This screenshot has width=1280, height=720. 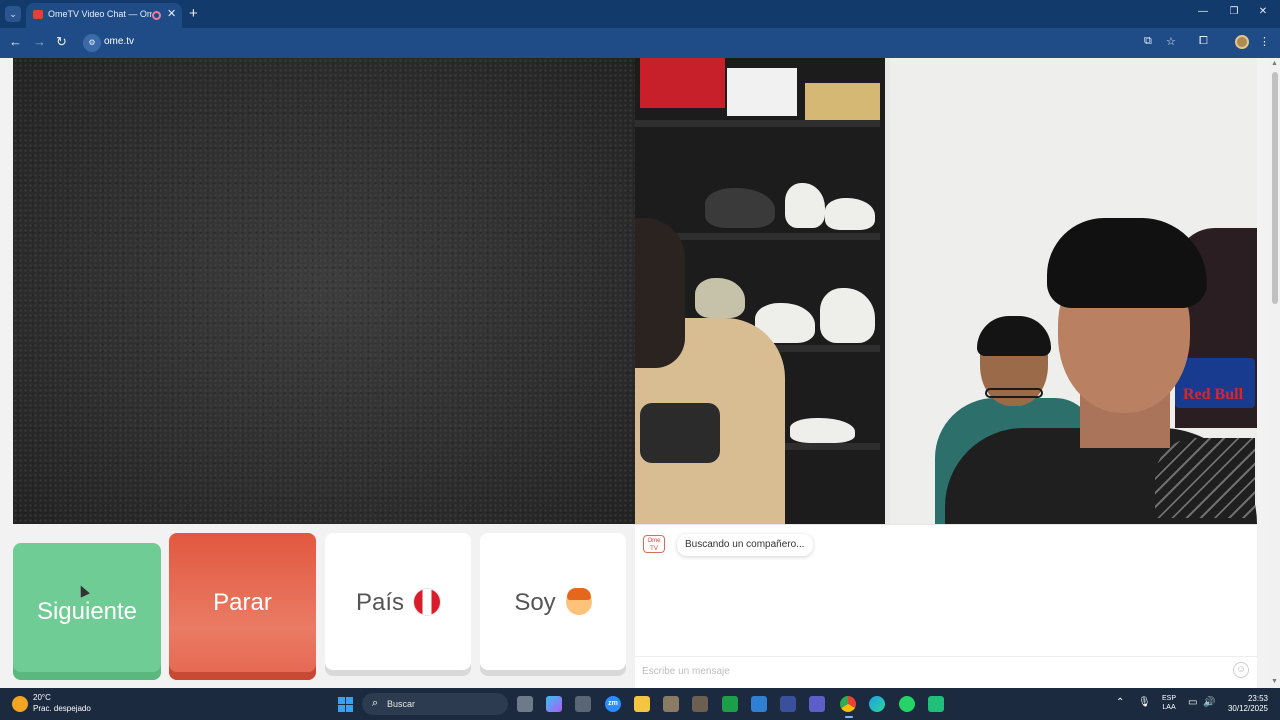 I want to click on peru-flag-icon, so click(x=427, y=602).